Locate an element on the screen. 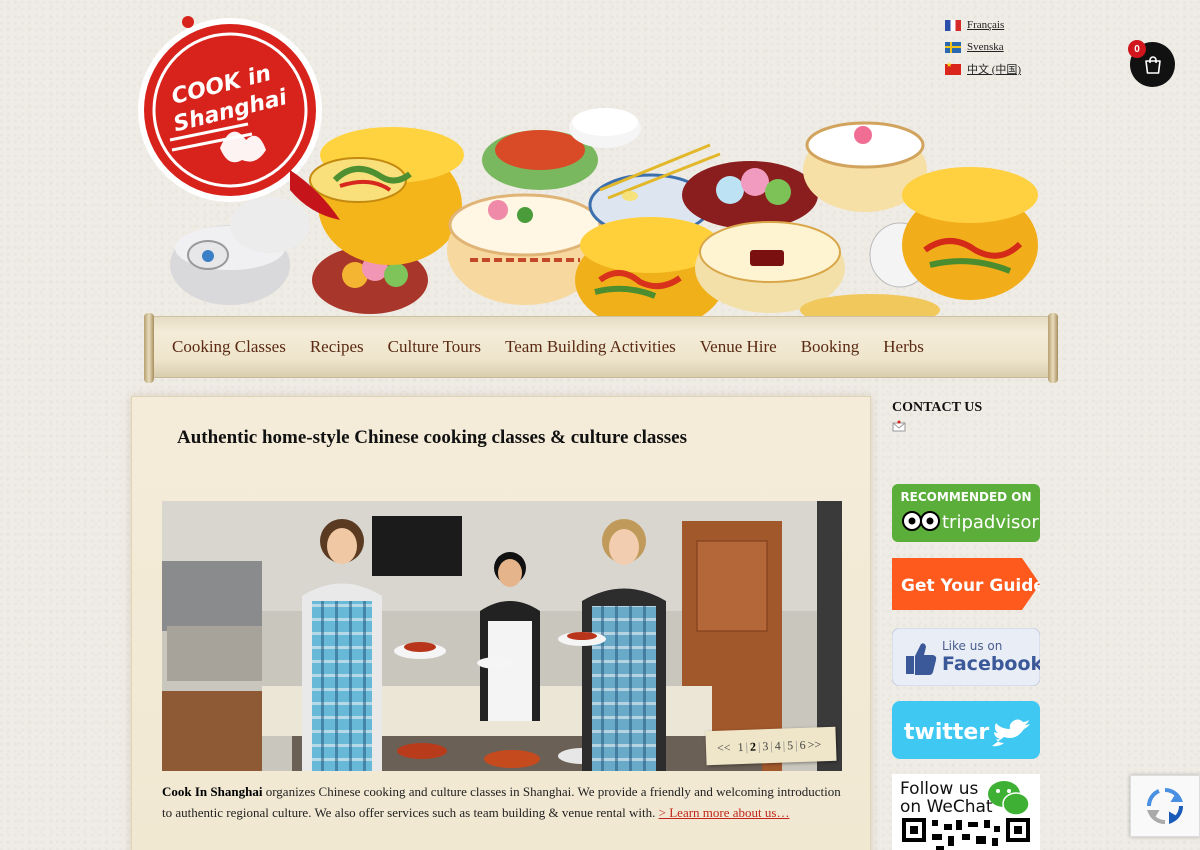 The height and width of the screenshot is (850, 1200). facebook-badge: Like us on Facebook is located at coordinates (966, 657).